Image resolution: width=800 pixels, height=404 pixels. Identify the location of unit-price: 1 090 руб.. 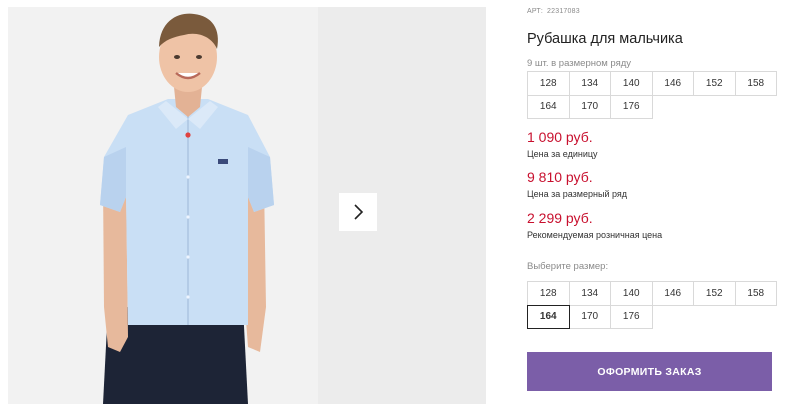
(560, 137).